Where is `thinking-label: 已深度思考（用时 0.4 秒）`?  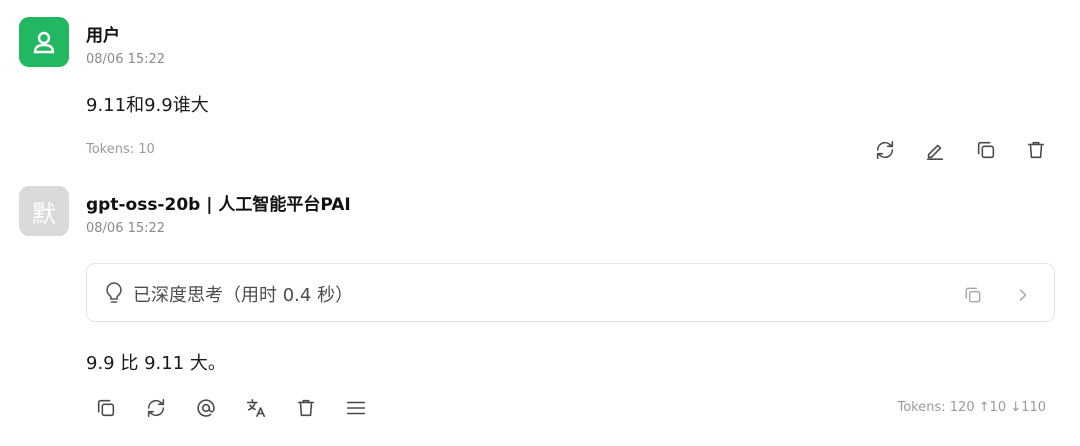
thinking-label: 已深度思考（用时 0.4 秒） is located at coordinates (243, 295).